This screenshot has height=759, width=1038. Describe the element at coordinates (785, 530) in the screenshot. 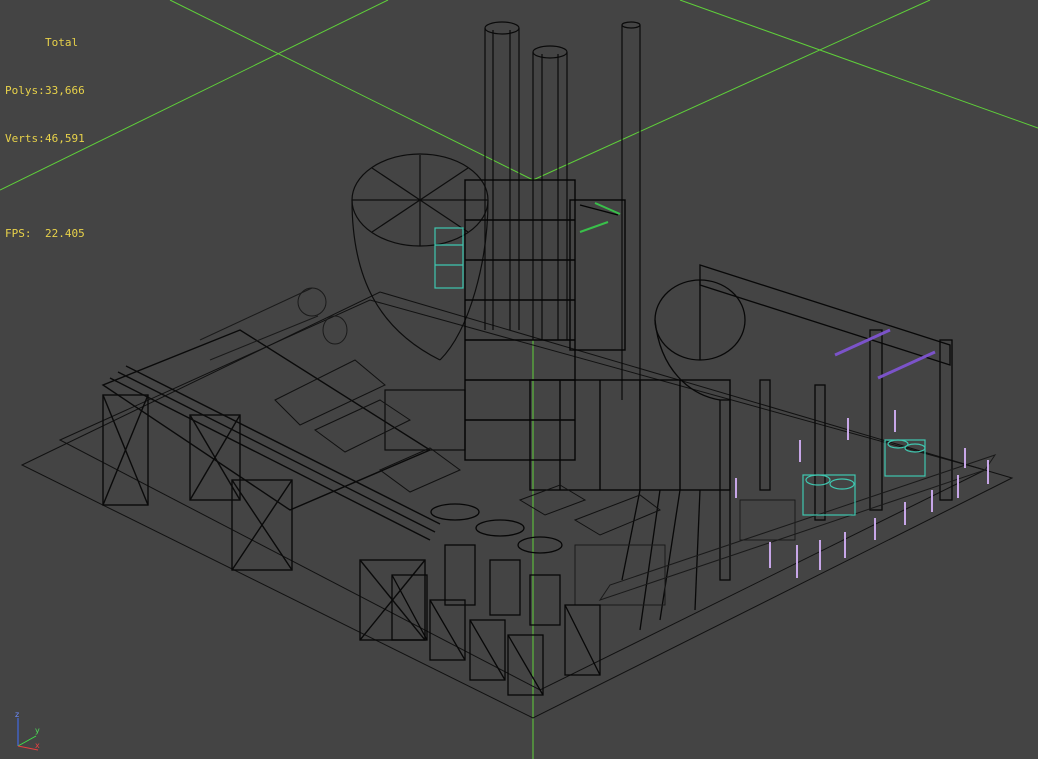

I see `platform-right` at that location.